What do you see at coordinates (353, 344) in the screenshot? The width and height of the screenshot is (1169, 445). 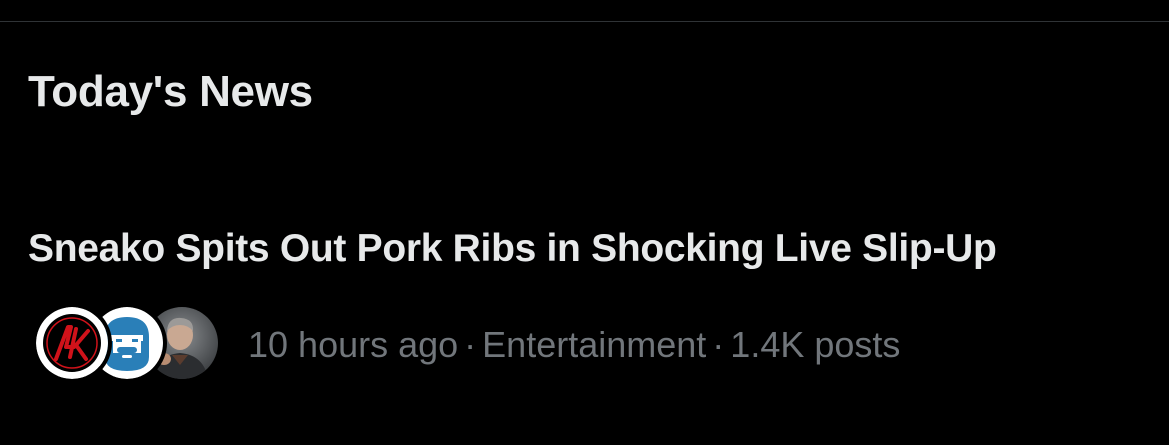 I see `news-time: 10 hours ago` at bounding box center [353, 344].